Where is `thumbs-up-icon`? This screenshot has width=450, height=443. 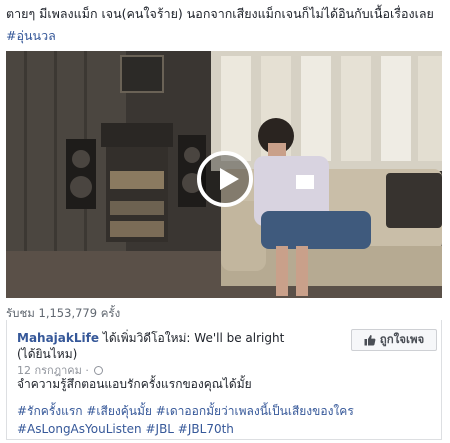
thumbs-up-icon is located at coordinates (370, 340).